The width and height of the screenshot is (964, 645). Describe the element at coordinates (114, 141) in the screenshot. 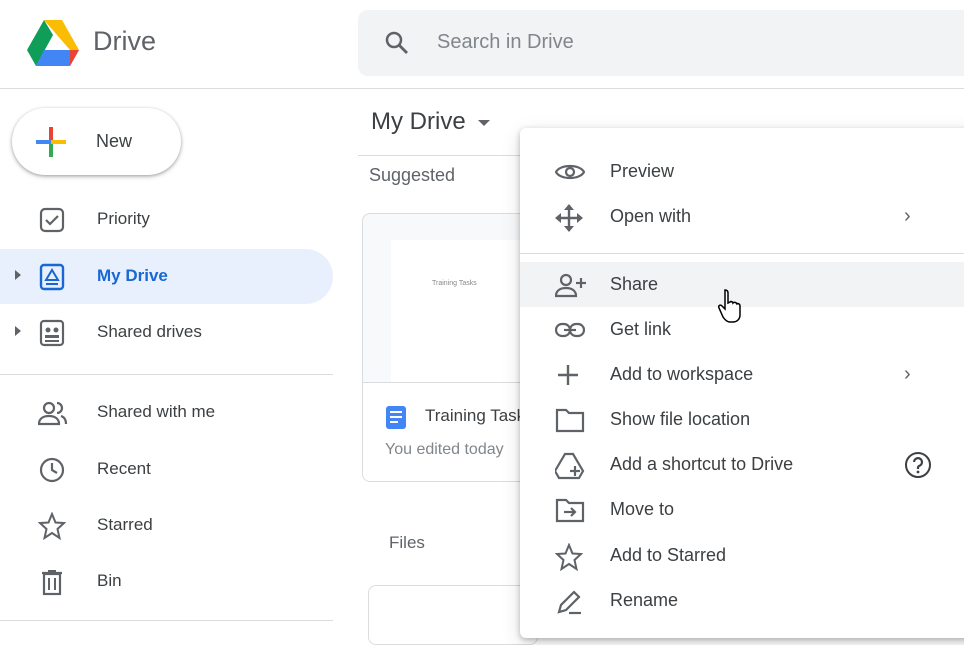

I see `new-label: New` at that location.